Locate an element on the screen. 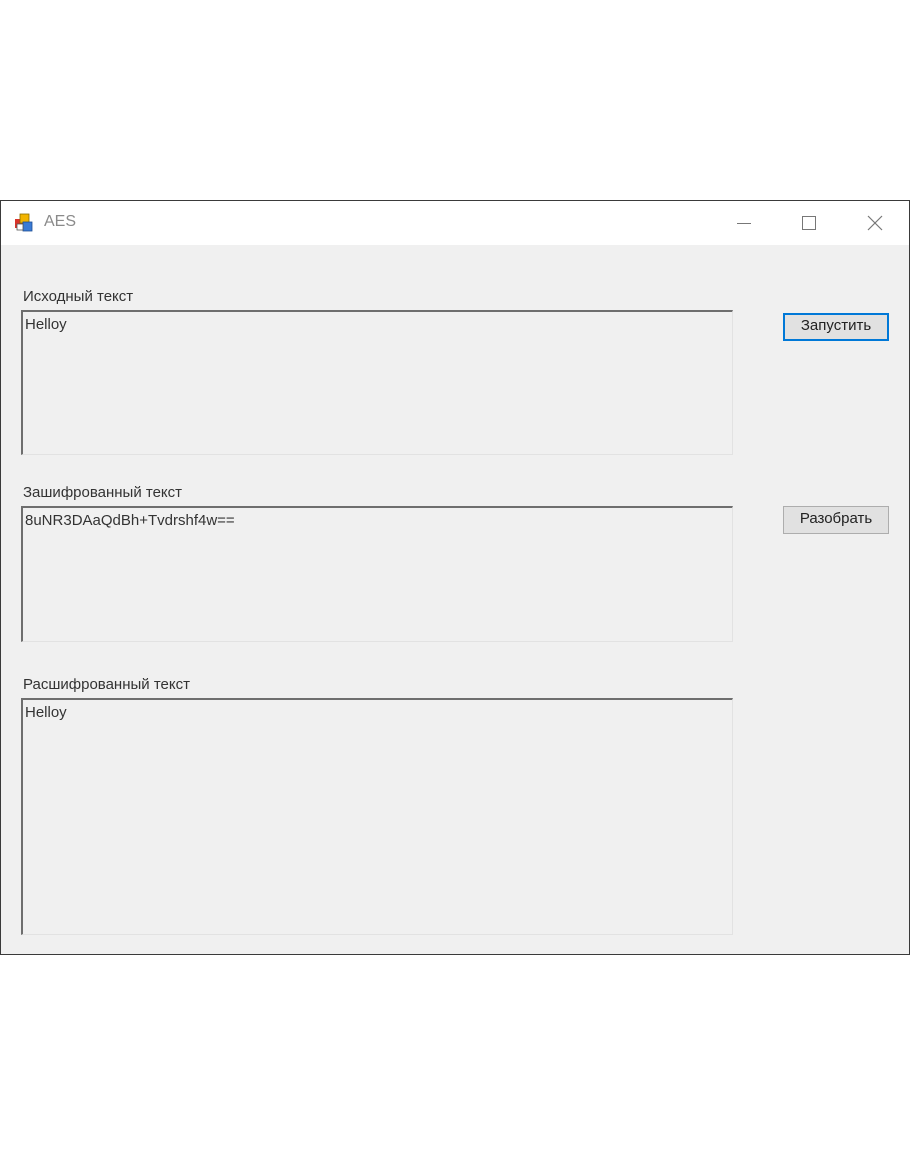 This screenshot has width=910, height=1155. source-text-input: Helloy is located at coordinates (377, 382).